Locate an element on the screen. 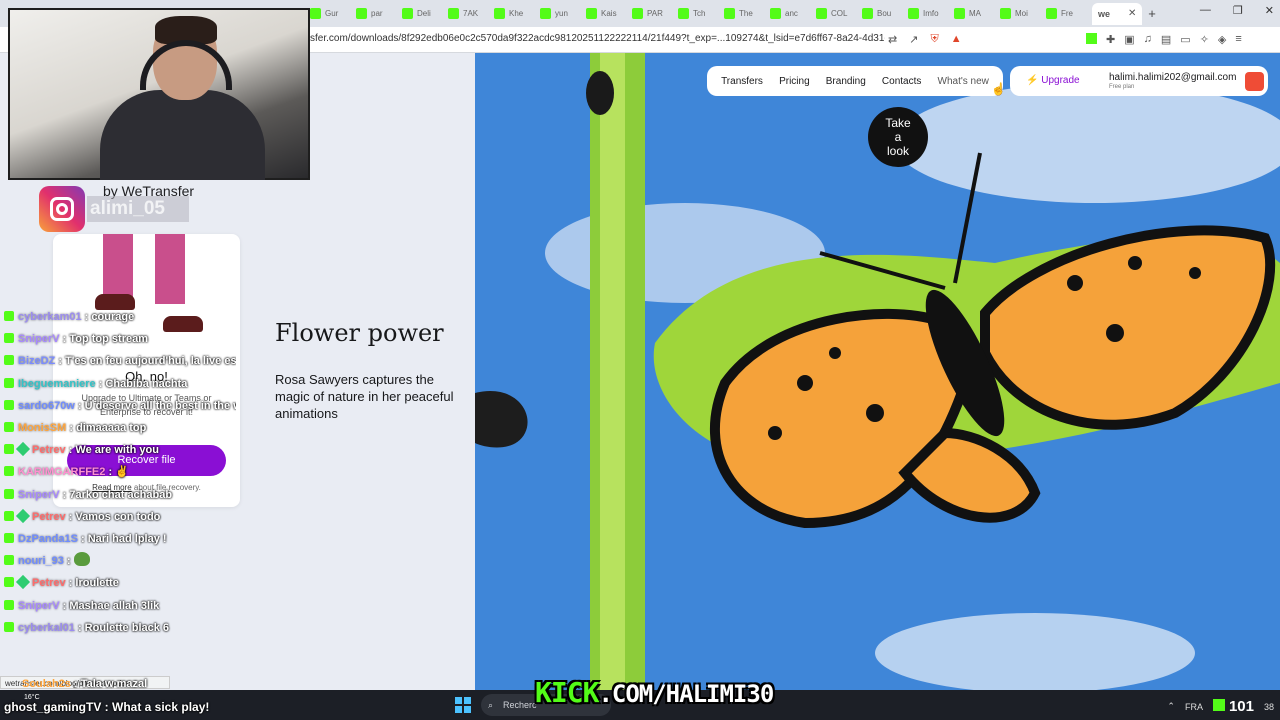  chat-username: cyberkam01 is located at coordinates (50, 317).